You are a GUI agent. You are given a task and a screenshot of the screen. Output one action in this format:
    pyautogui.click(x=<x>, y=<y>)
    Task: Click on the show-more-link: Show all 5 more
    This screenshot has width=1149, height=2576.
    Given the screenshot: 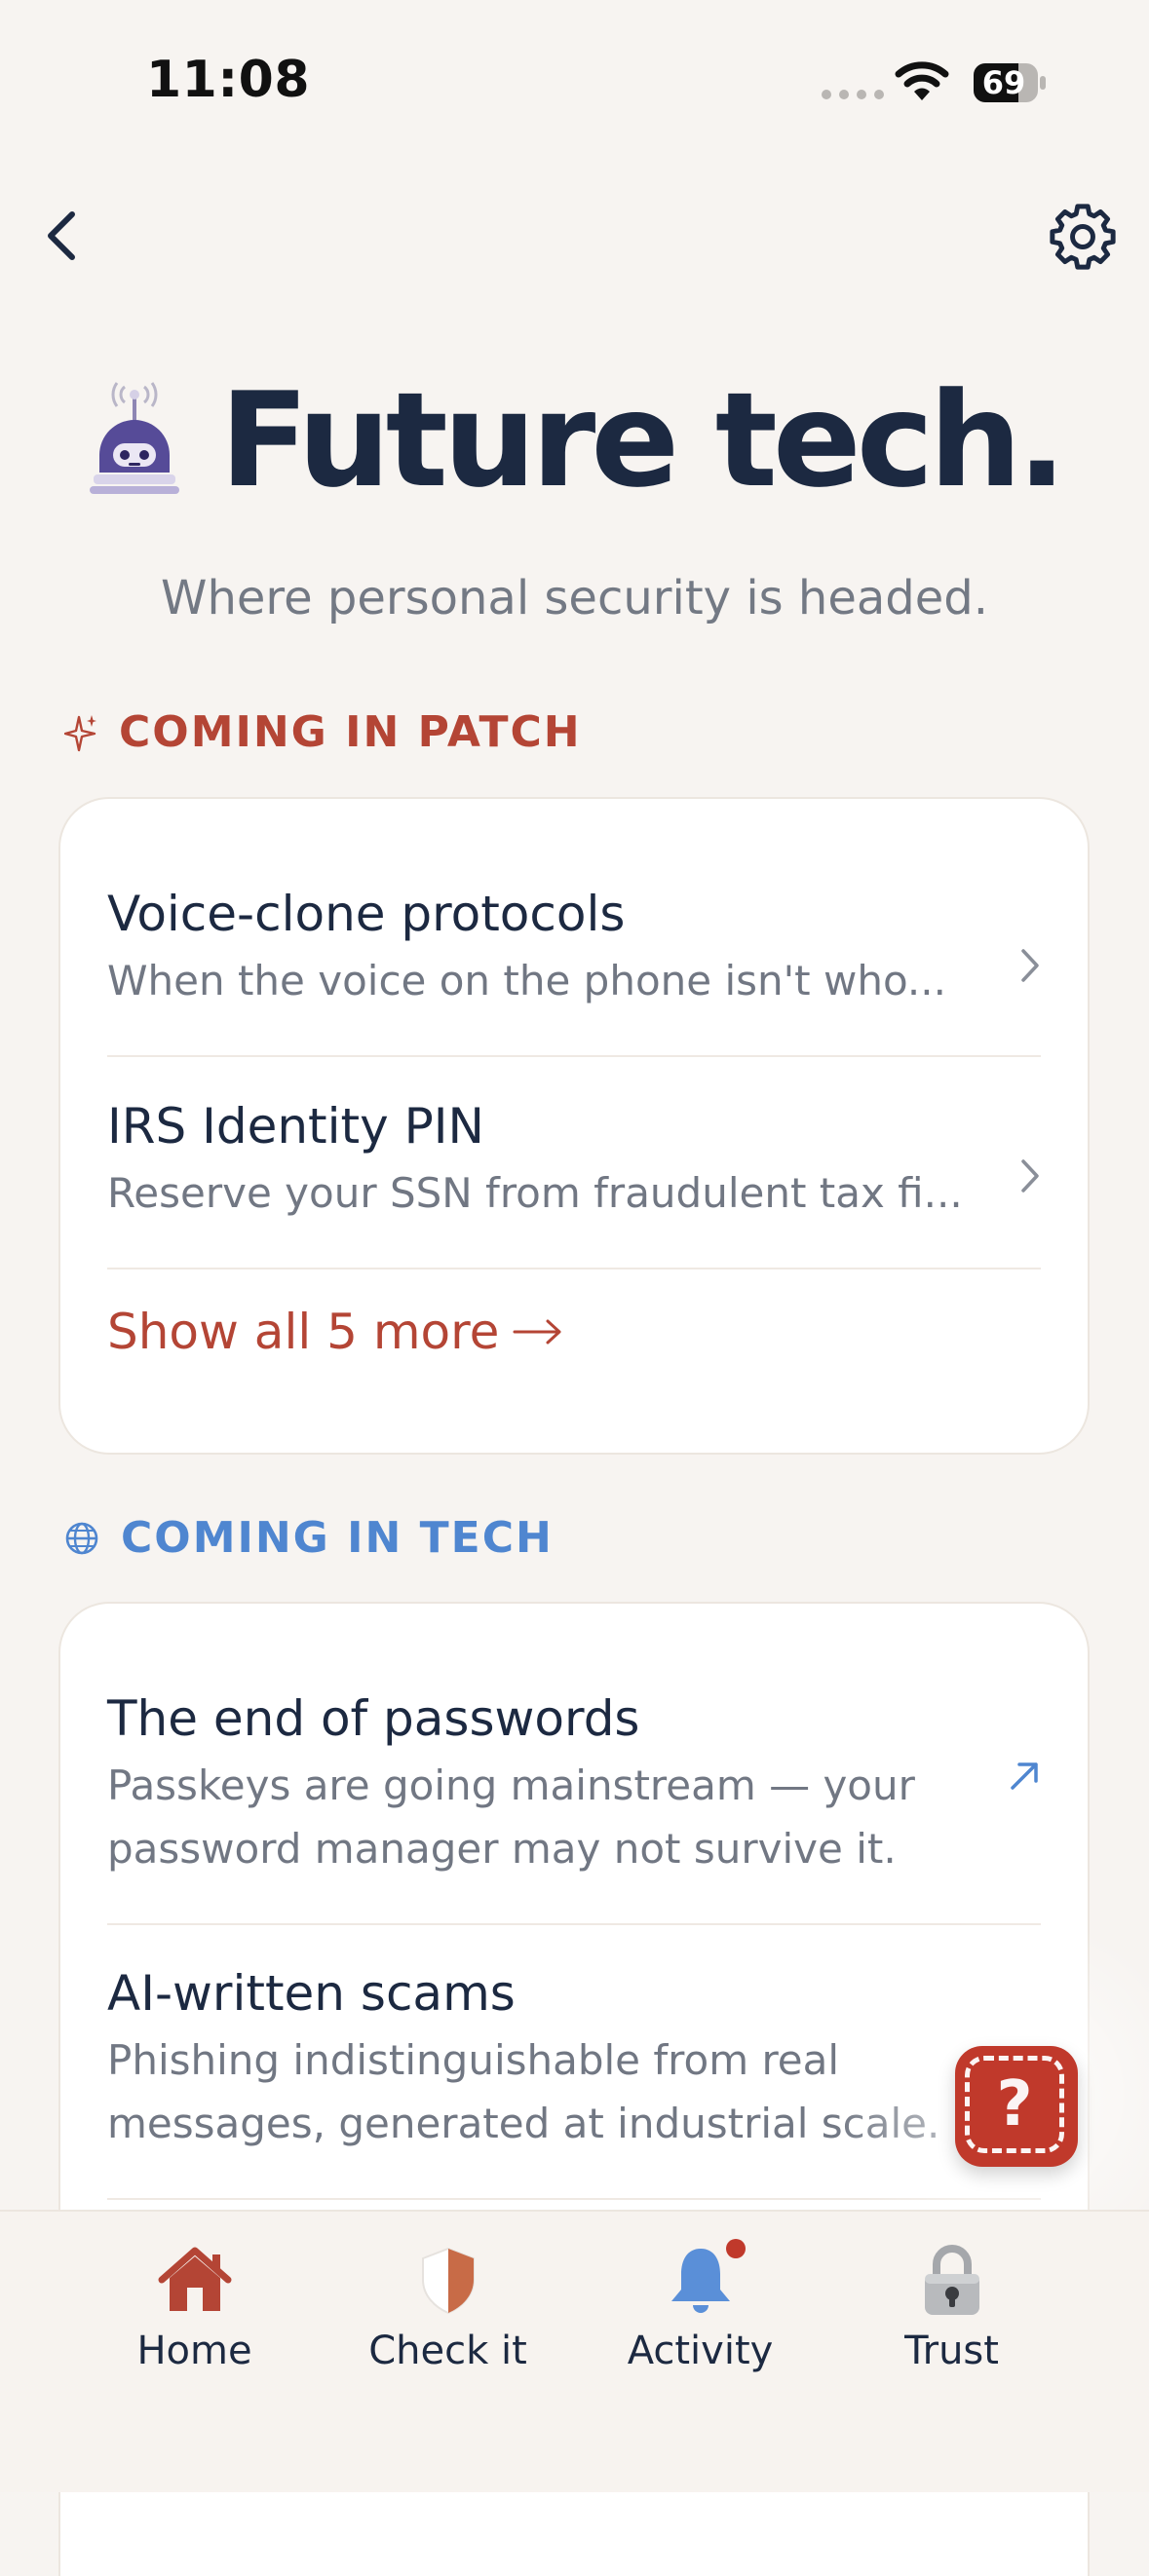 What is the action you would take?
    pyautogui.click(x=335, y=1332)
    